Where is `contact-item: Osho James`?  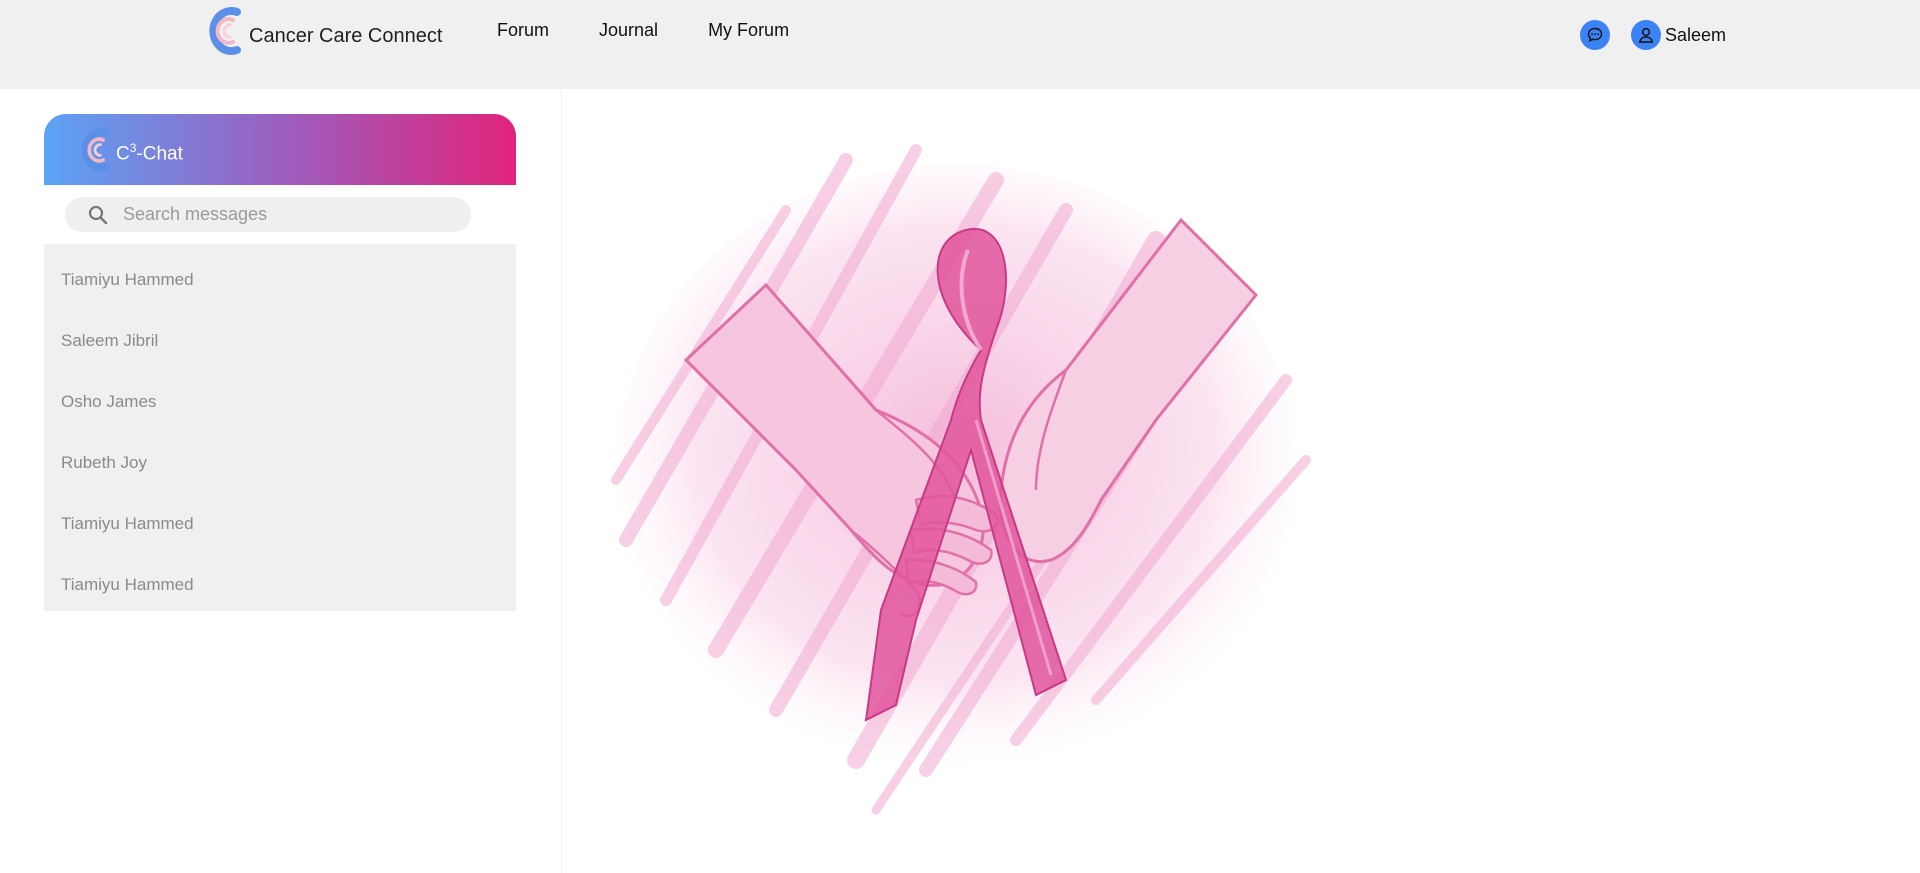 contact-item: Osho James is located at coordinates (280, 401).